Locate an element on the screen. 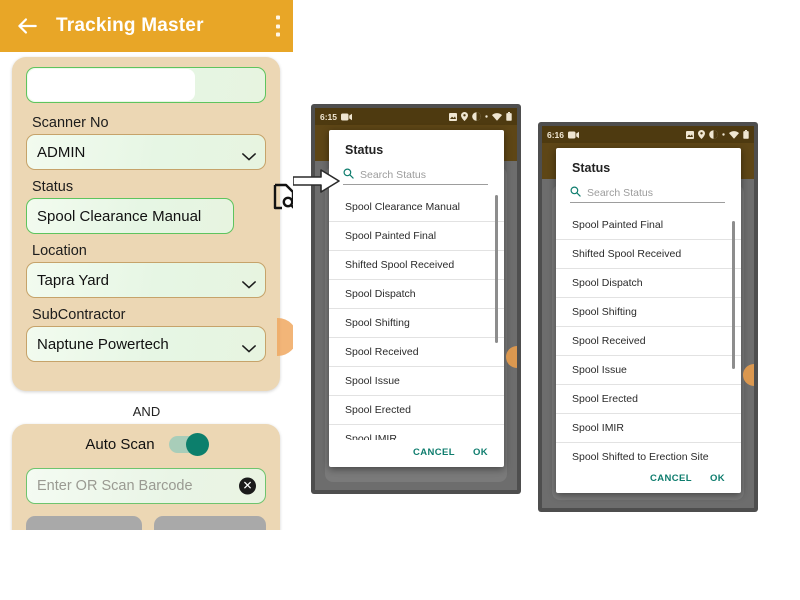 The width and height of the screenshot is (800, 600). overflow-menu-icon is located at coordinates (277, 26).